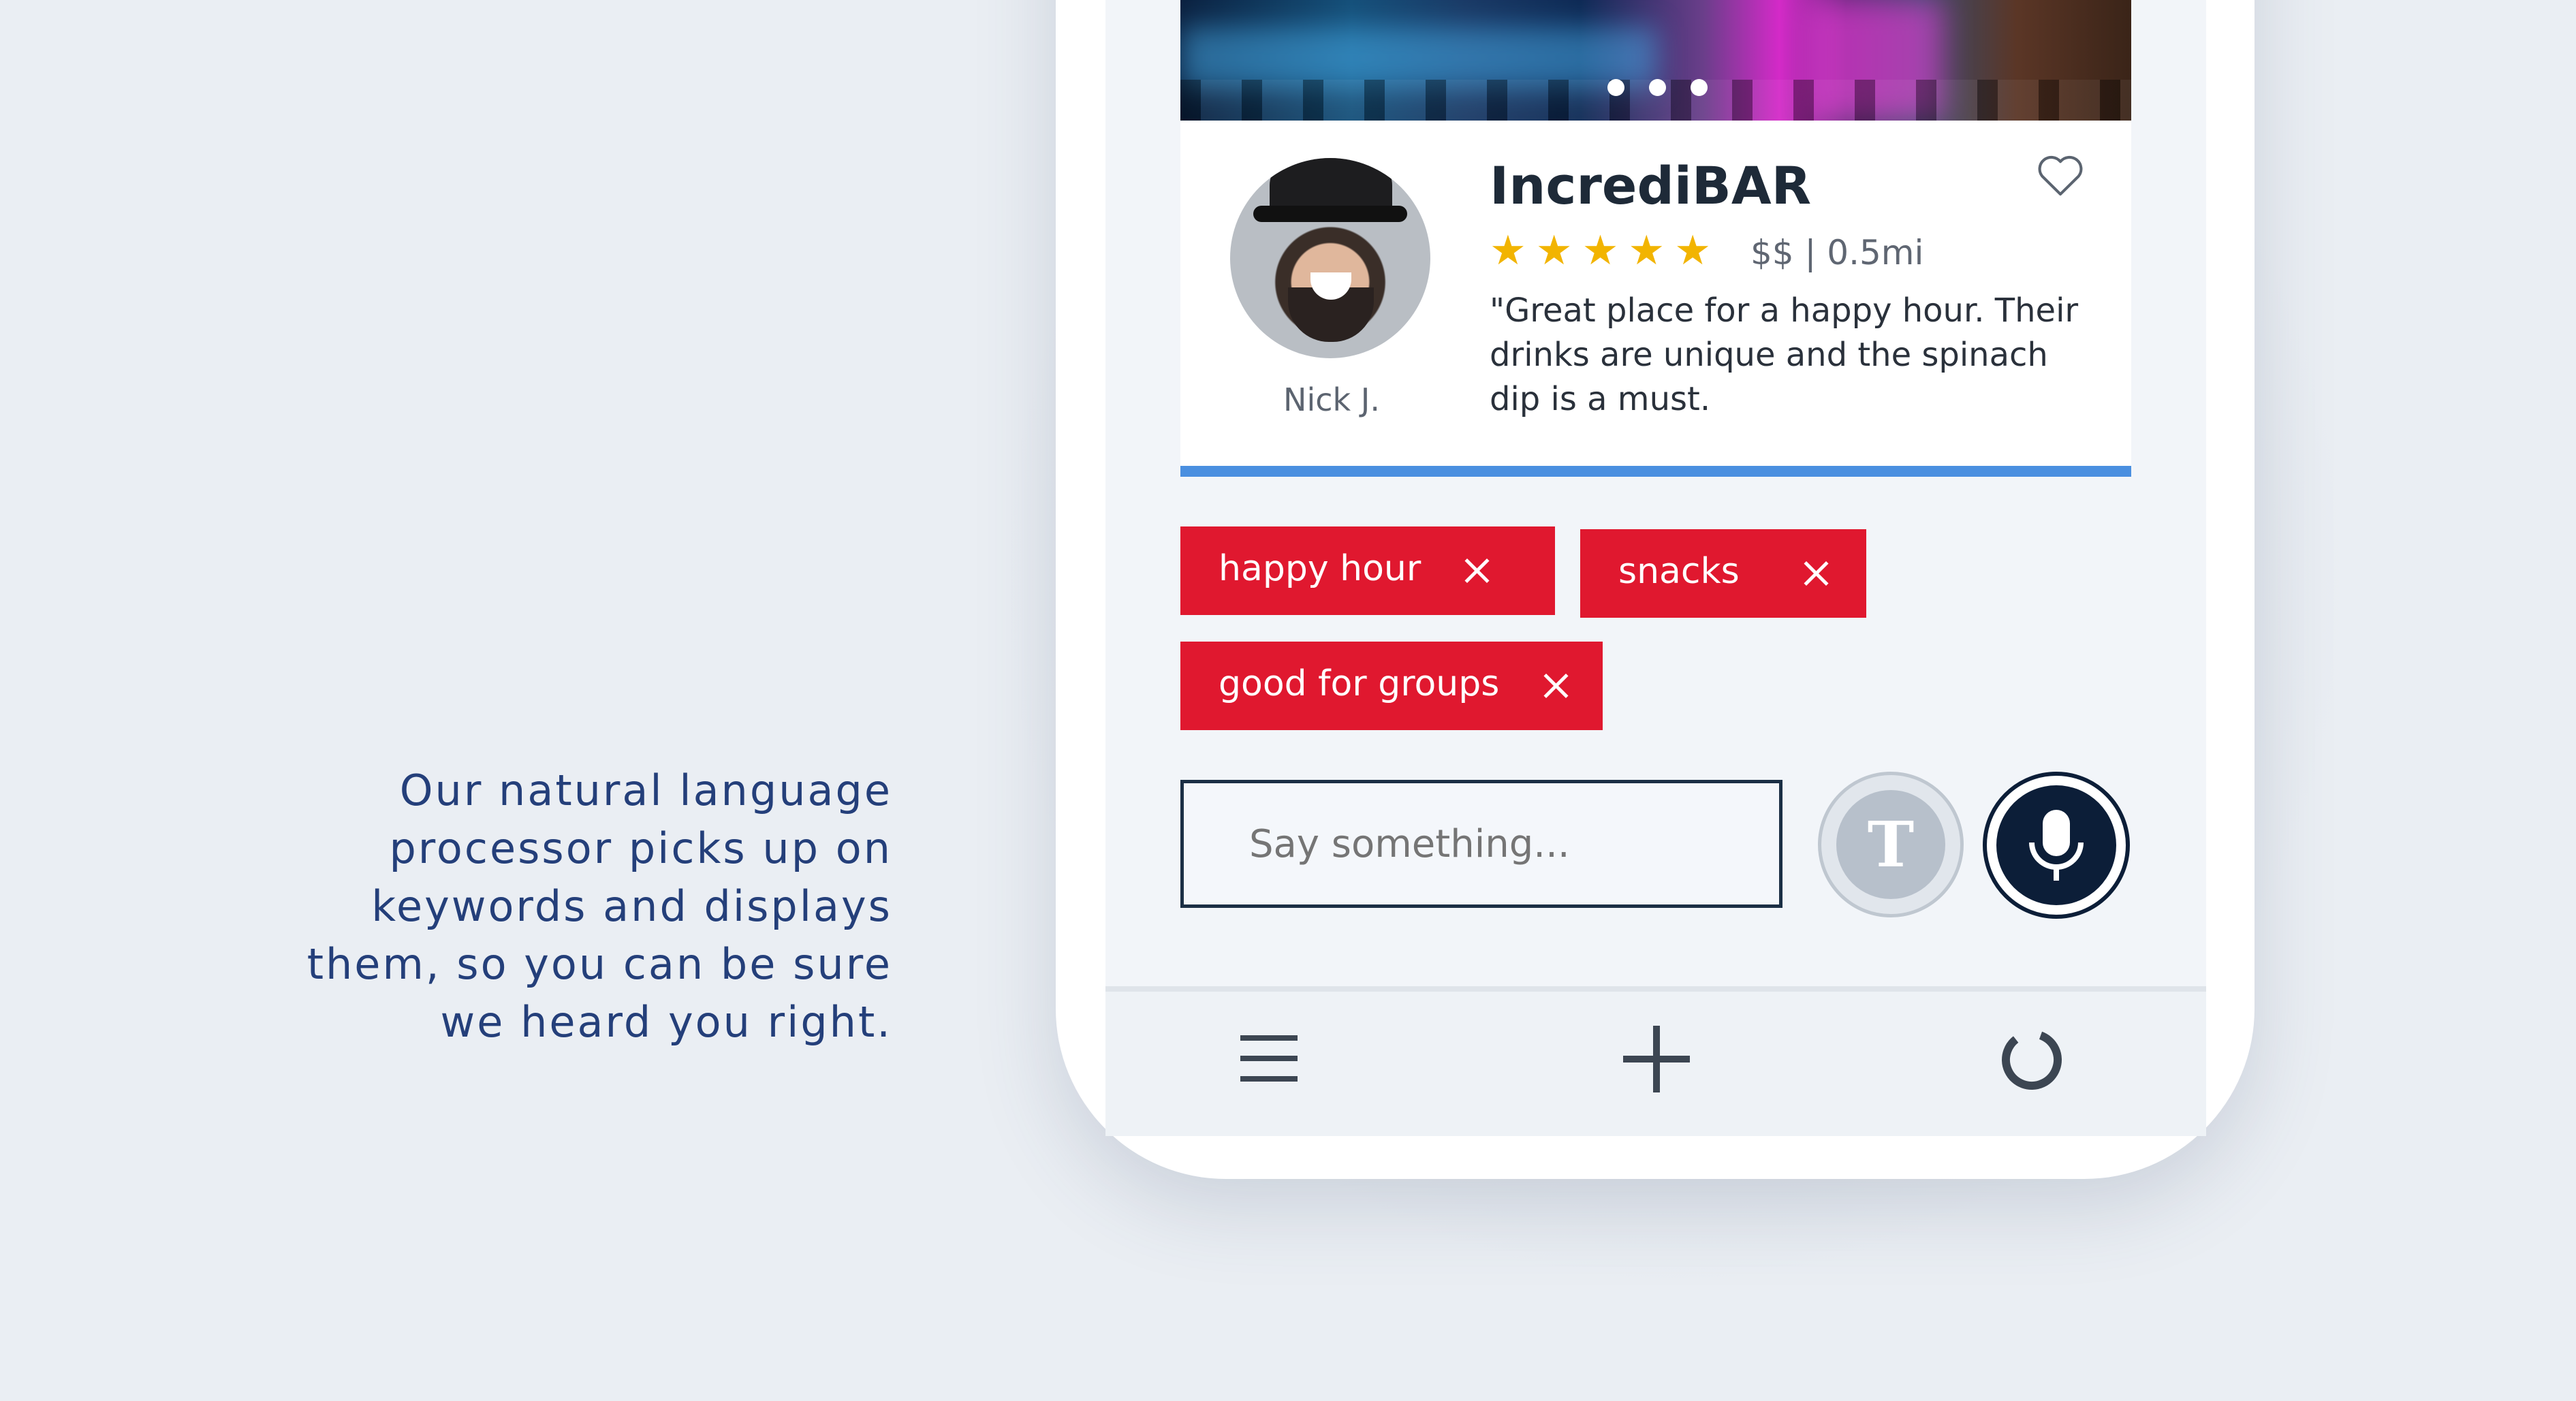  What do you see at coordinates (1331, 185) in the screenshot?
I see `avatar-hat` at bounding box center [1331, 185].